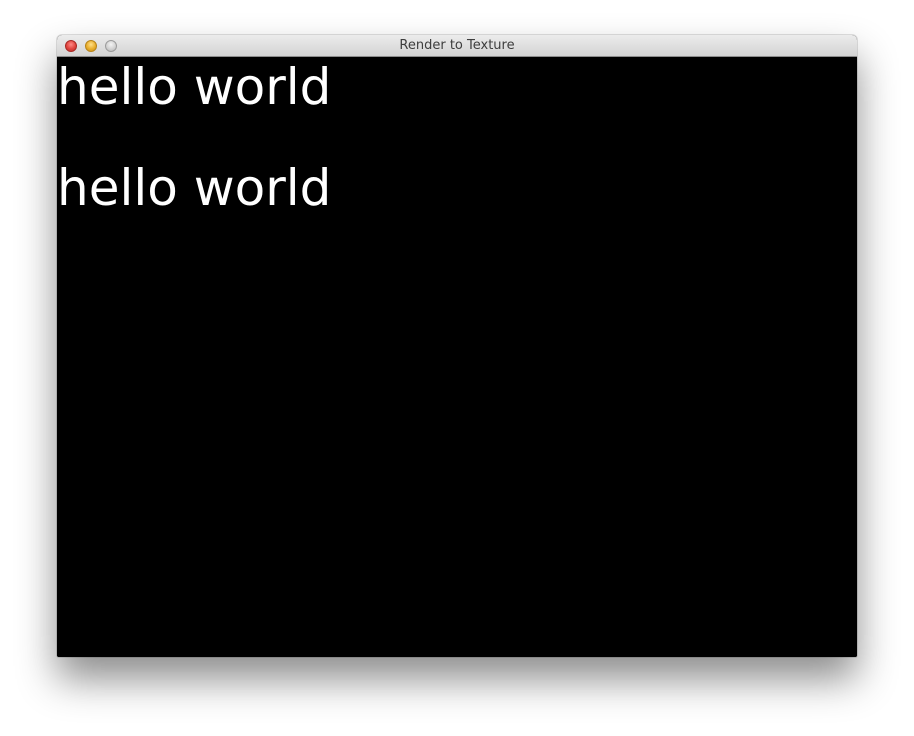 This screenshot has height=736, width=914. I want to click on title-bar: Render to Texture, so click(457, 46).